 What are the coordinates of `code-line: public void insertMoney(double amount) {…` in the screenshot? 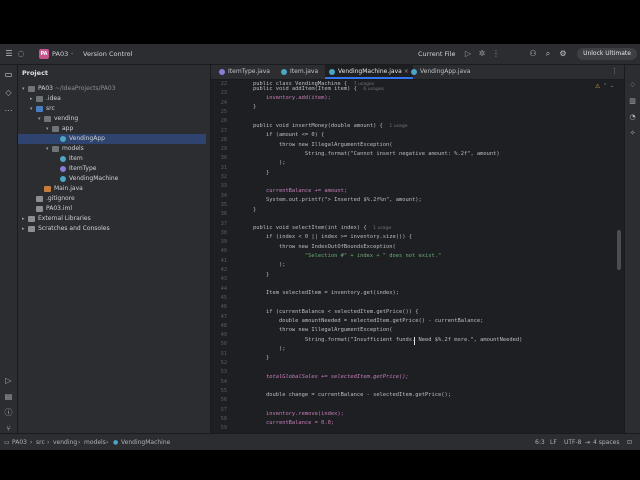 It's located at (324, 126).